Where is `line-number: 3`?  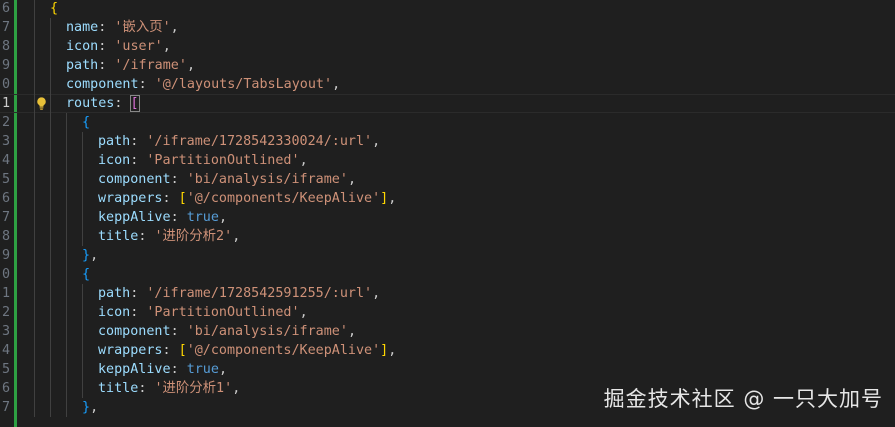 line-number: 3 is located at coordinates (5, 141).